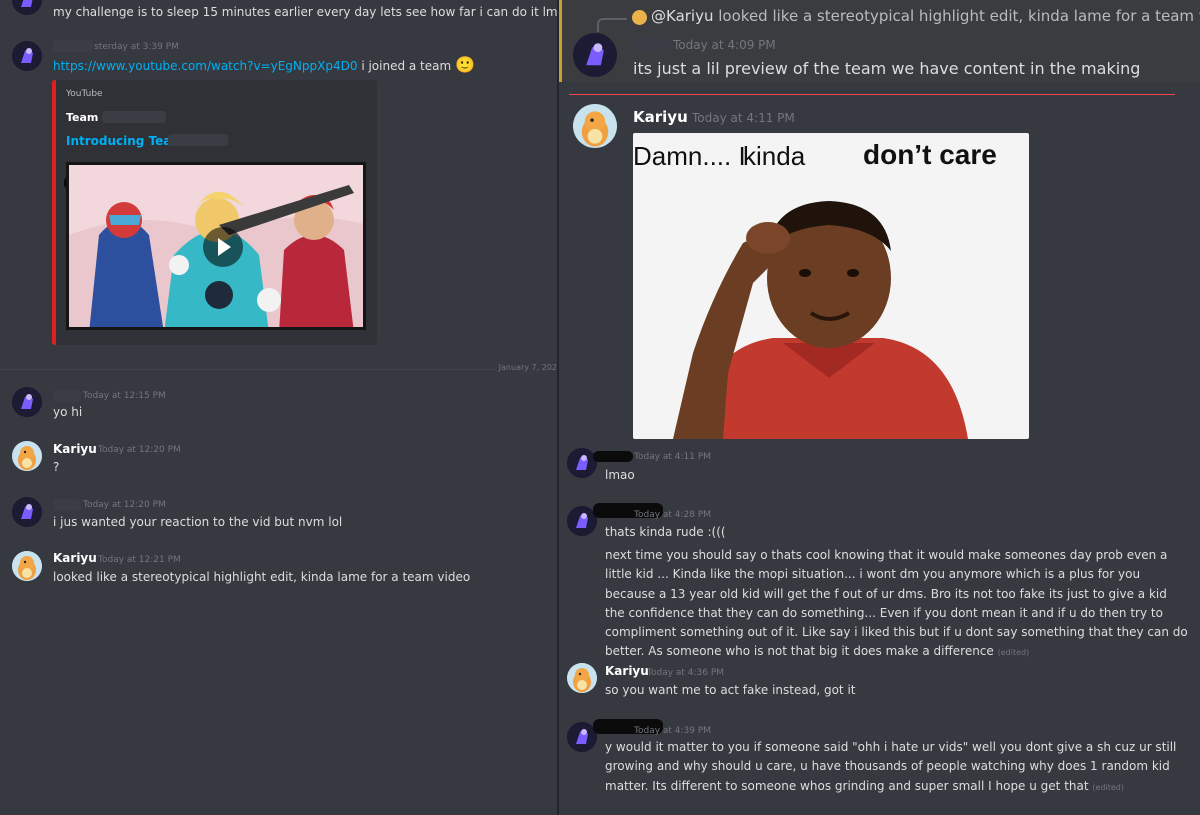 This screenshot has width=1200, height=815. Describe the element at coordinates (724, 45) in the screenshot. I see `message-timestamp: Today at 4:09 PM` at that location.